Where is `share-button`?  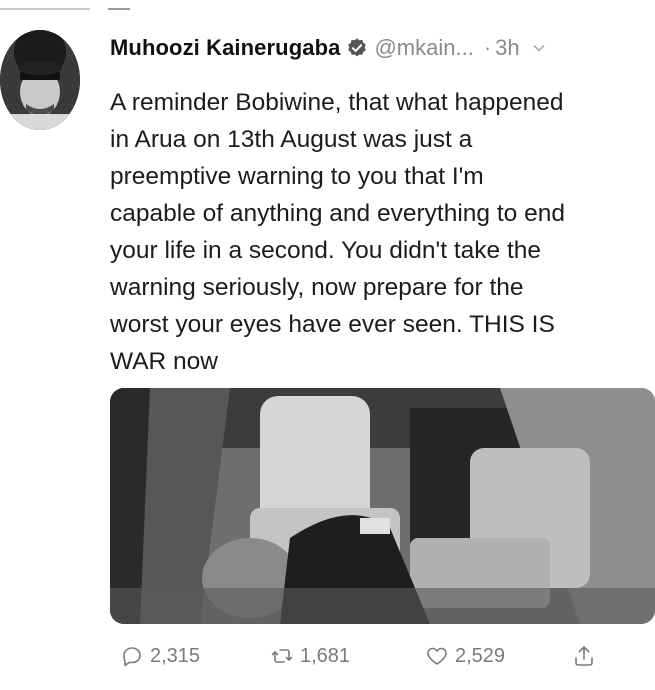 share-button is located at coordinates (587, 656).